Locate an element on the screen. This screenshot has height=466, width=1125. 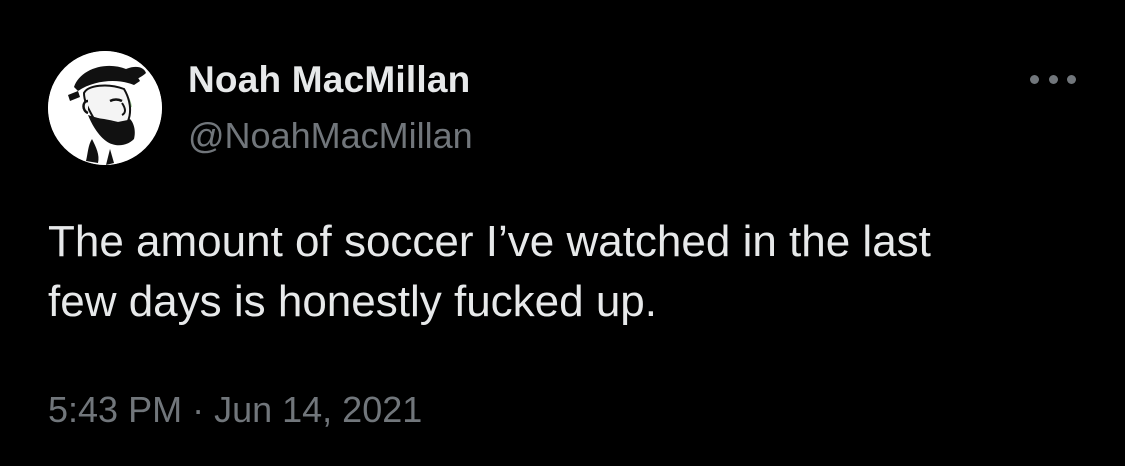
tweet-time: 5:43 PM is located at coordinates (115, 409).